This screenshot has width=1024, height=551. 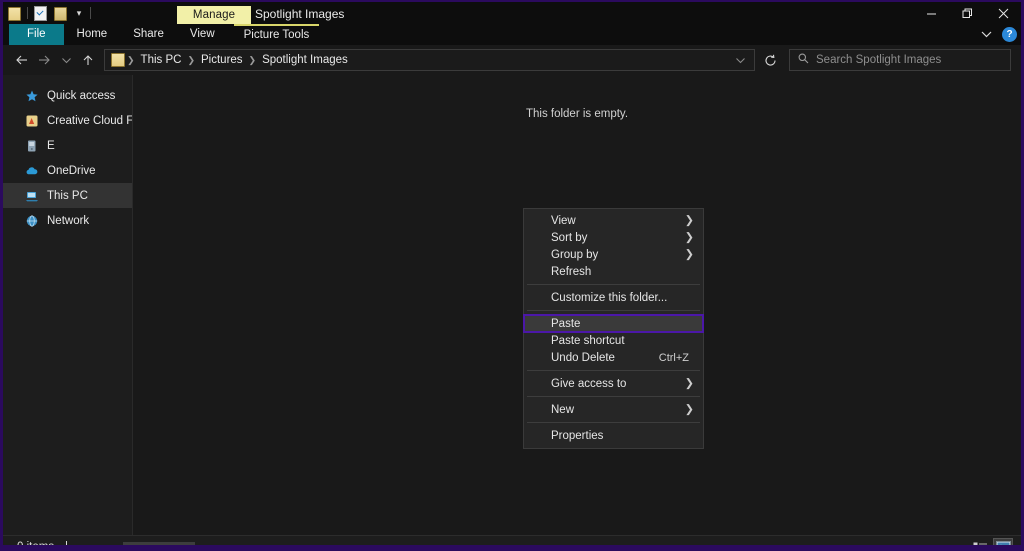 I want to click on sidebar-item-network: Network, so click(x=67, y=220).